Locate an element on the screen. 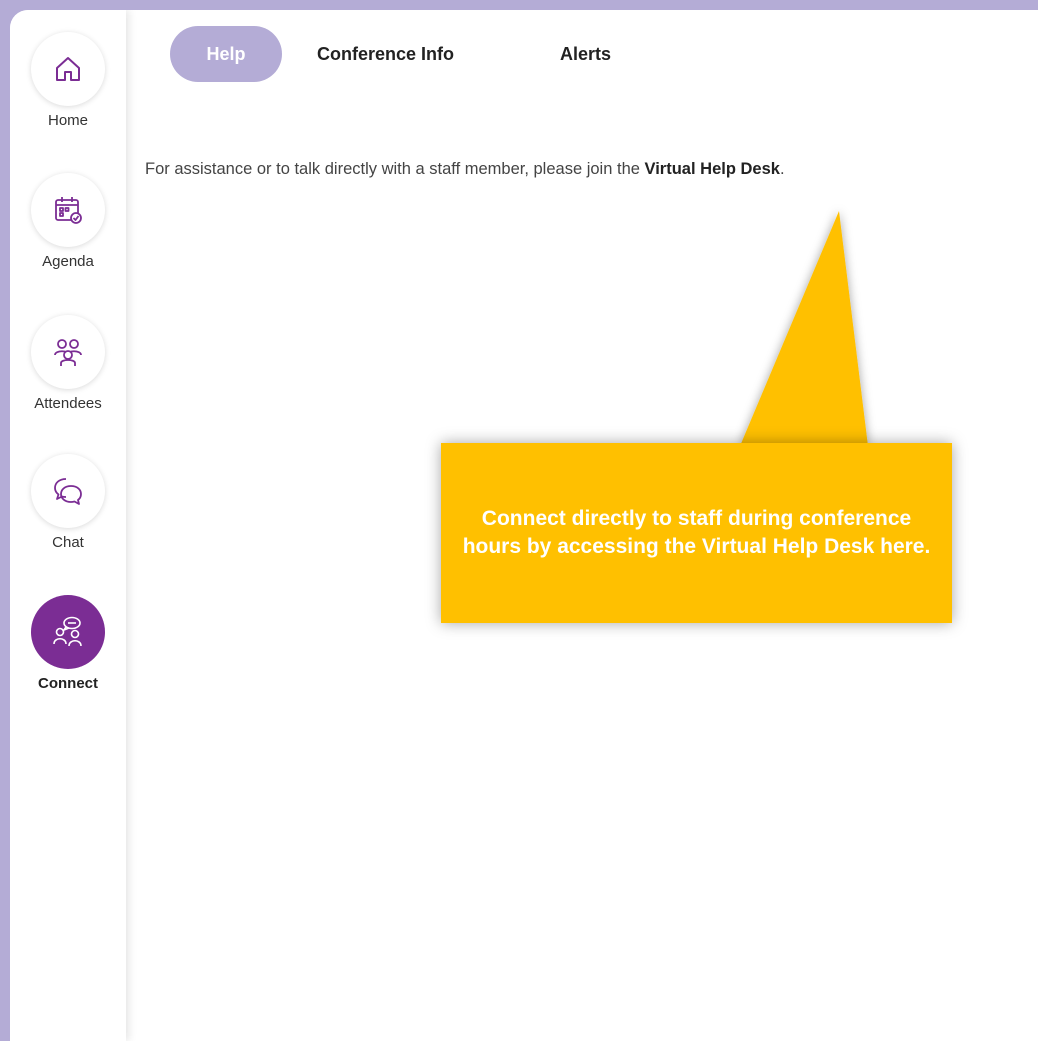 The height and width of the screenshot is (1041, 1038). chat-icon is located at coordinates (68, 491).